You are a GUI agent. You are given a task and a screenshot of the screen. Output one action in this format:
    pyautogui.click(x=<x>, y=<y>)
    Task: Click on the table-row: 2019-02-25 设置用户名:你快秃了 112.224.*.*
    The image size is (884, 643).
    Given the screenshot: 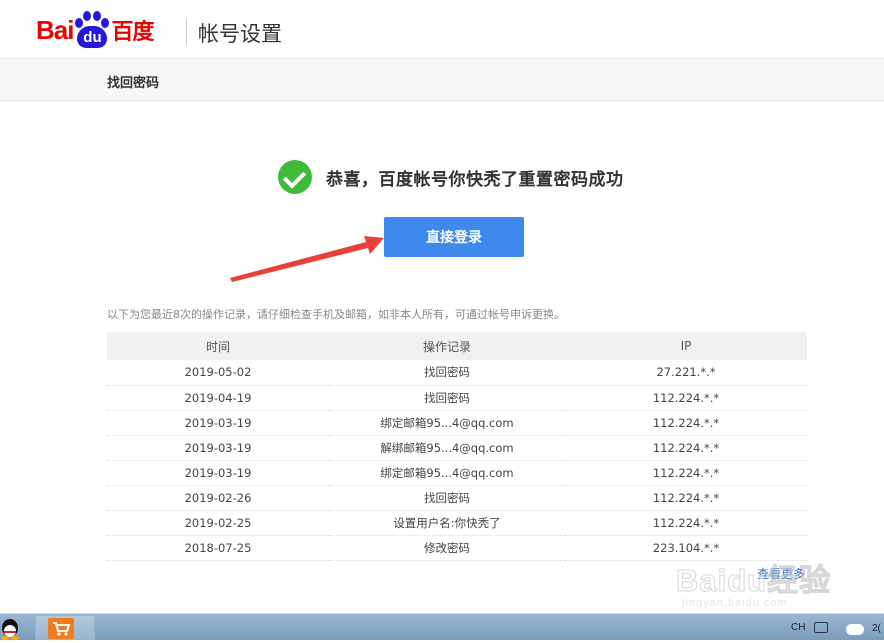 What is the action you would take?
    pyautogui.click(x=457, y=523)
    